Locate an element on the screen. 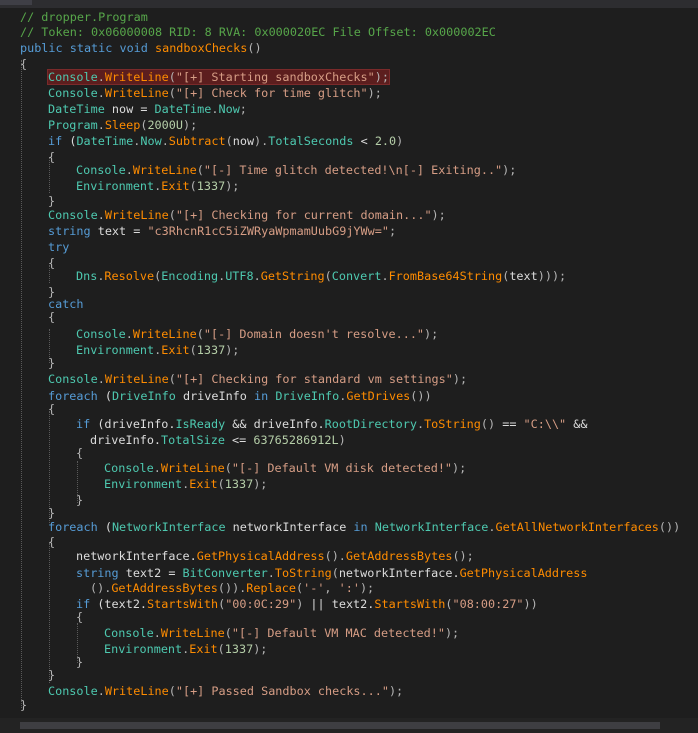  code-token: "[+] Starting sandboxChecks" is located at coordinates (275, 77).